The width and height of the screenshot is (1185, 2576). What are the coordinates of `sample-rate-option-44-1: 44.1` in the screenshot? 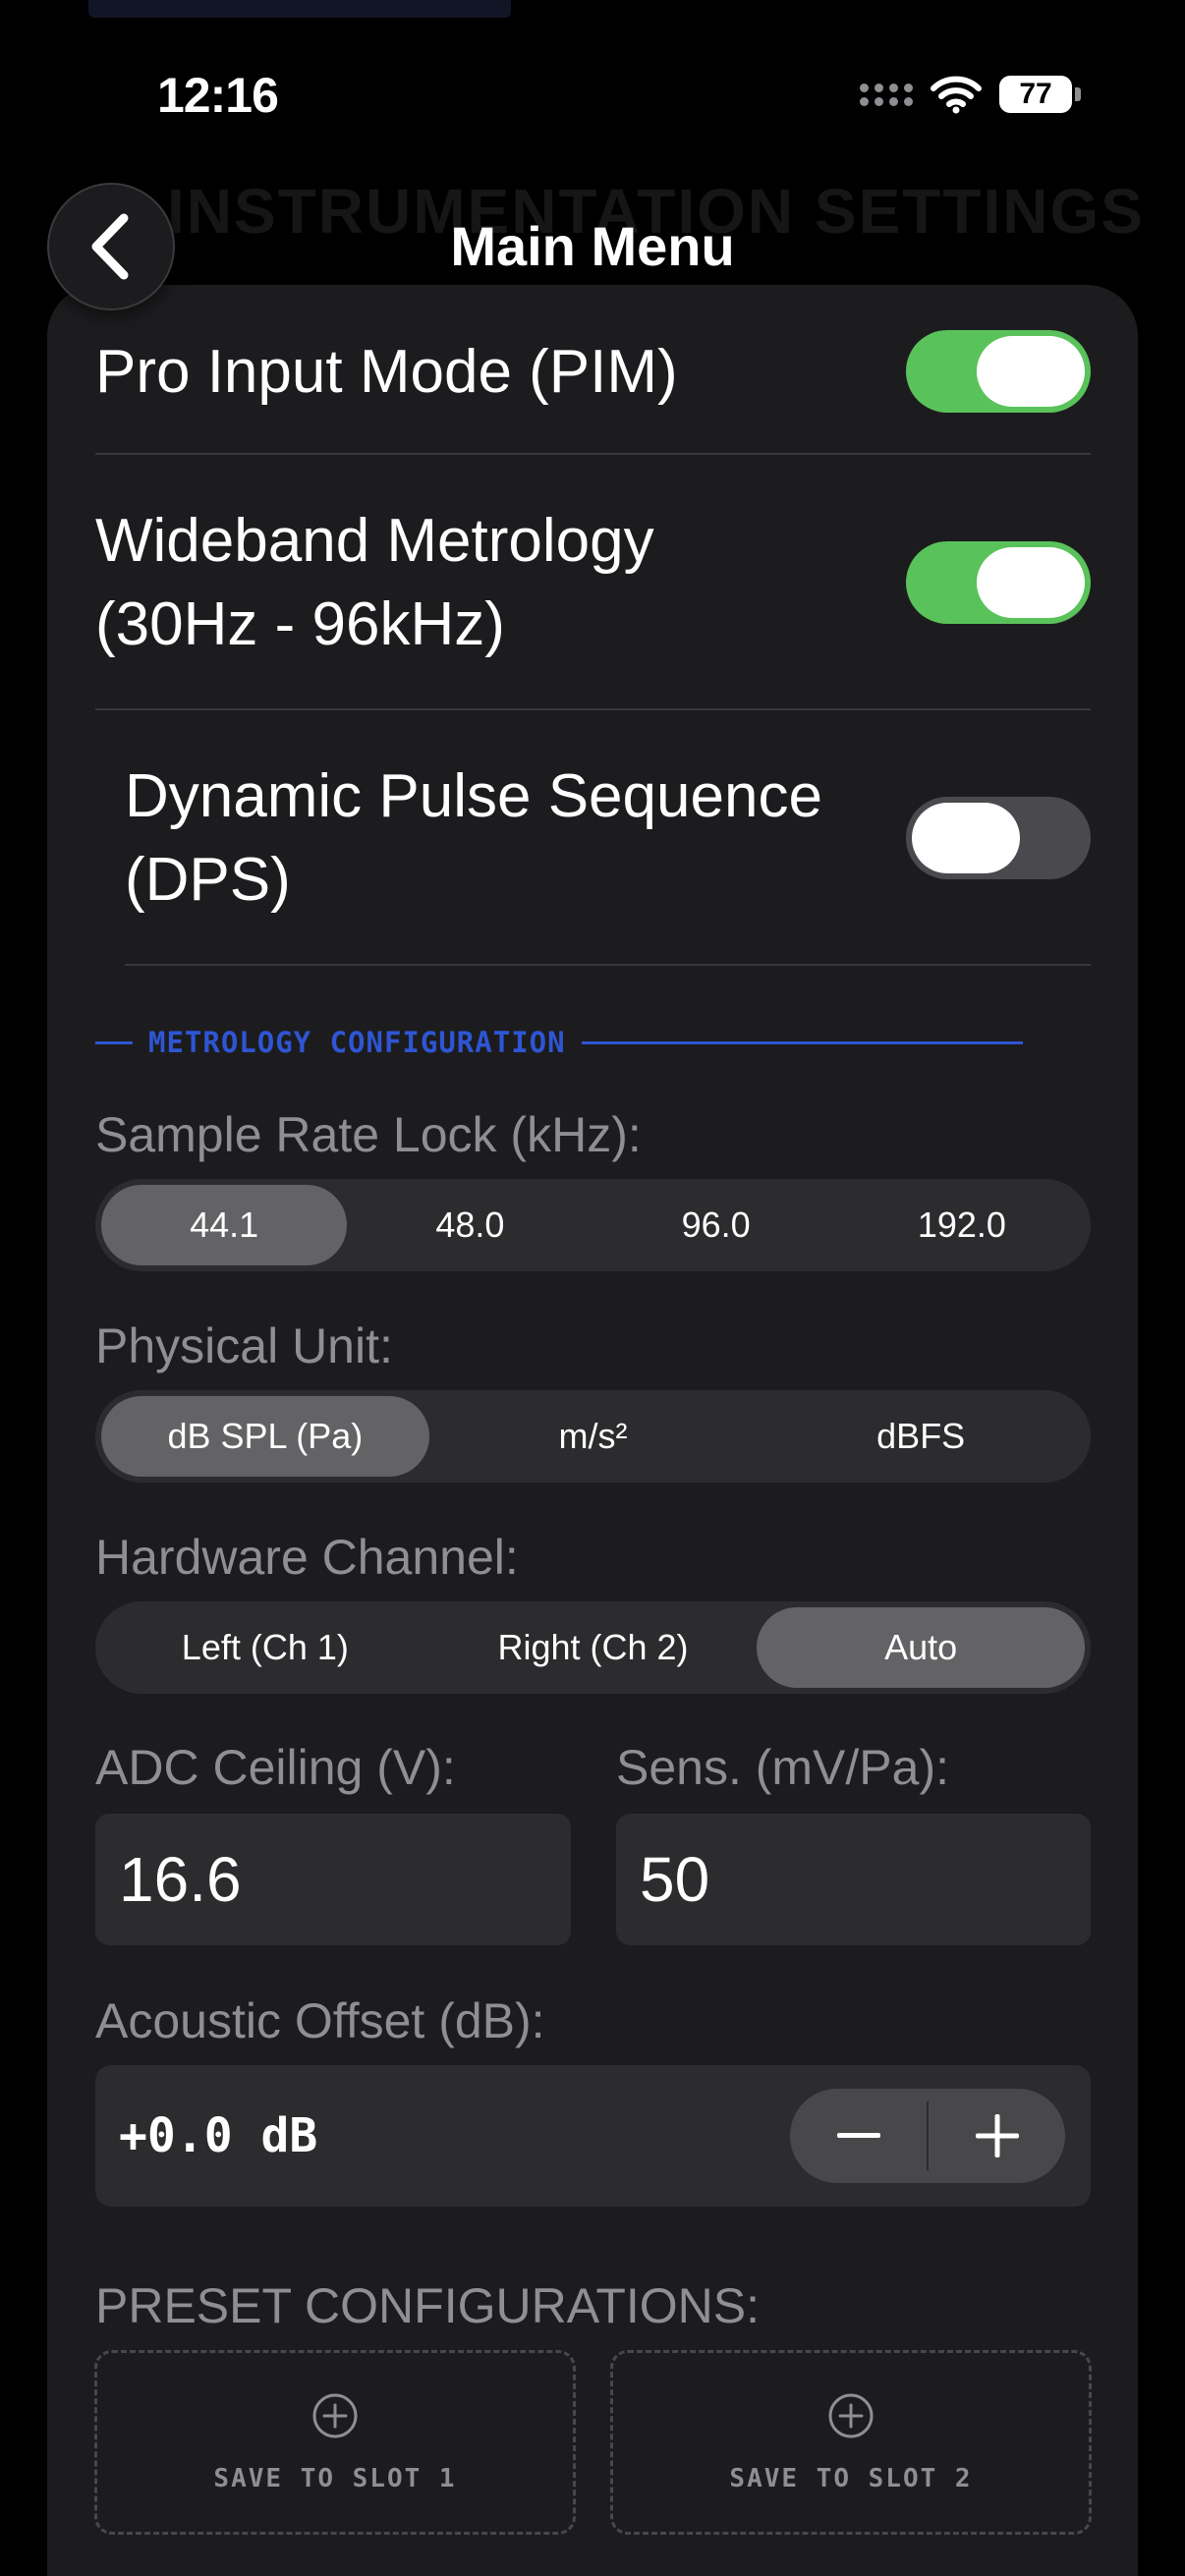 It's located at (225, 1225).